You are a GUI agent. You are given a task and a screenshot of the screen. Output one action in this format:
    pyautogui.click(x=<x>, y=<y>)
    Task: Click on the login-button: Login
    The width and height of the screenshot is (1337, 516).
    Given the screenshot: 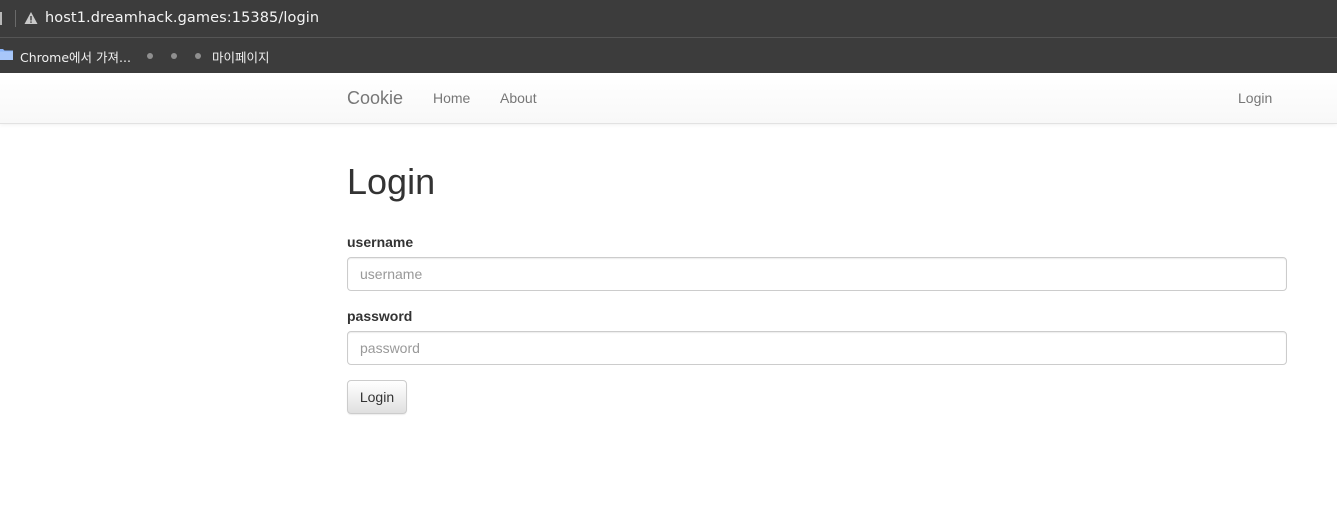 What is the action you would take?
    pyautogui.click(x=377, y=397)
    